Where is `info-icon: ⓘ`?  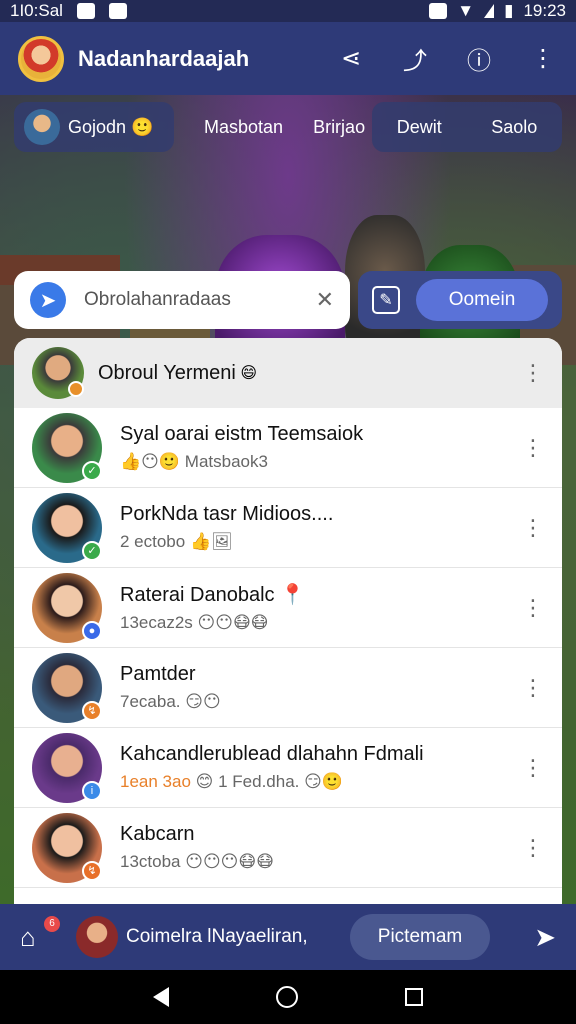
info-icon: ⓘ is located at coordinates (479, 58).